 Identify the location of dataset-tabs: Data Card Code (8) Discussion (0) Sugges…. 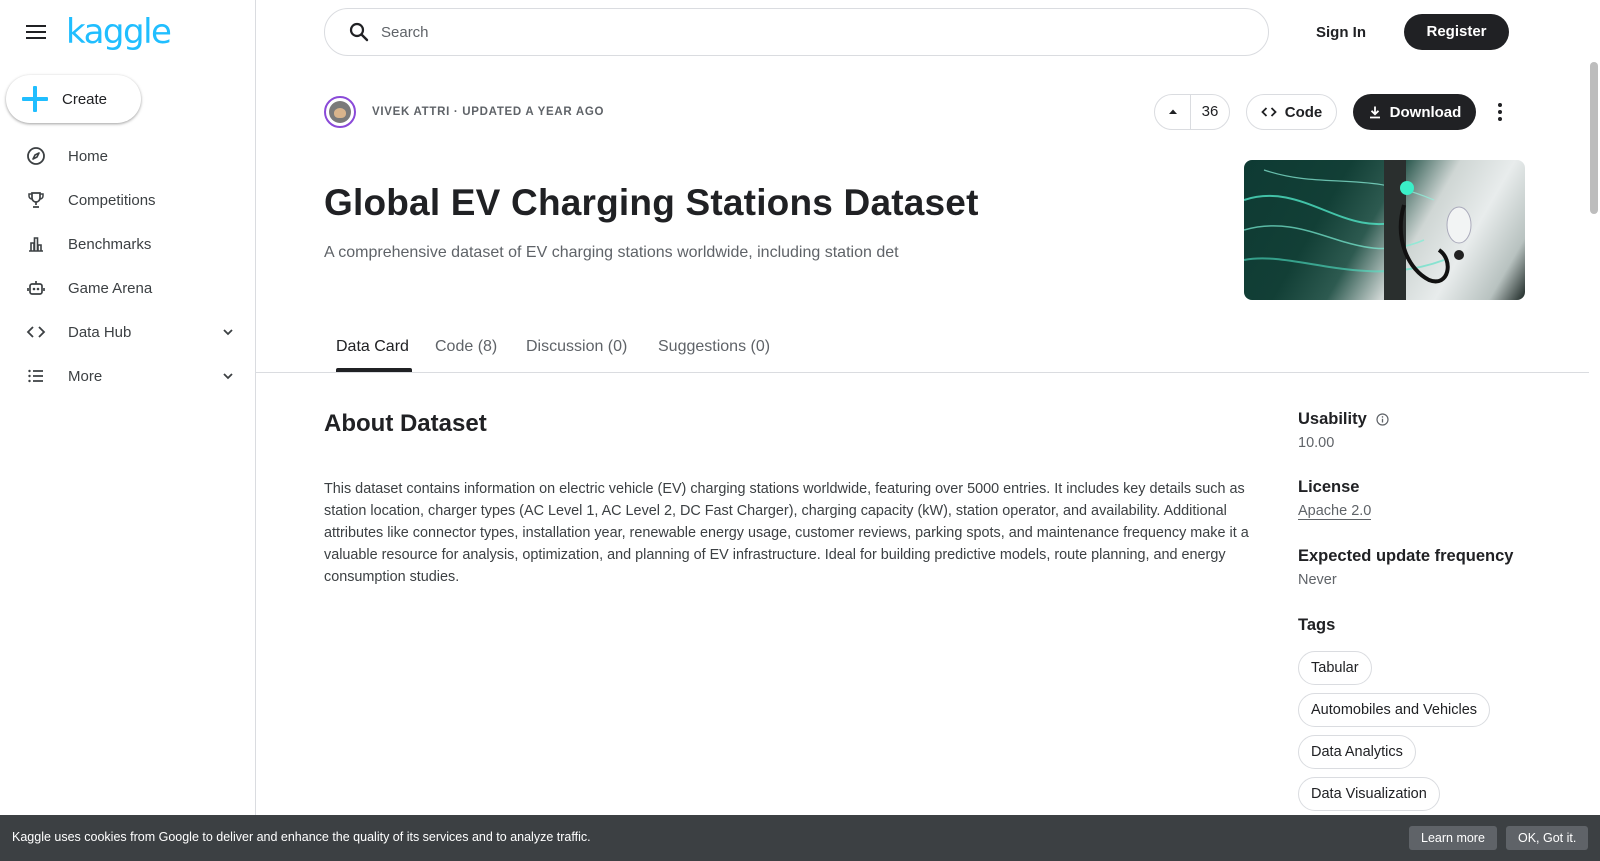
(922, 348).